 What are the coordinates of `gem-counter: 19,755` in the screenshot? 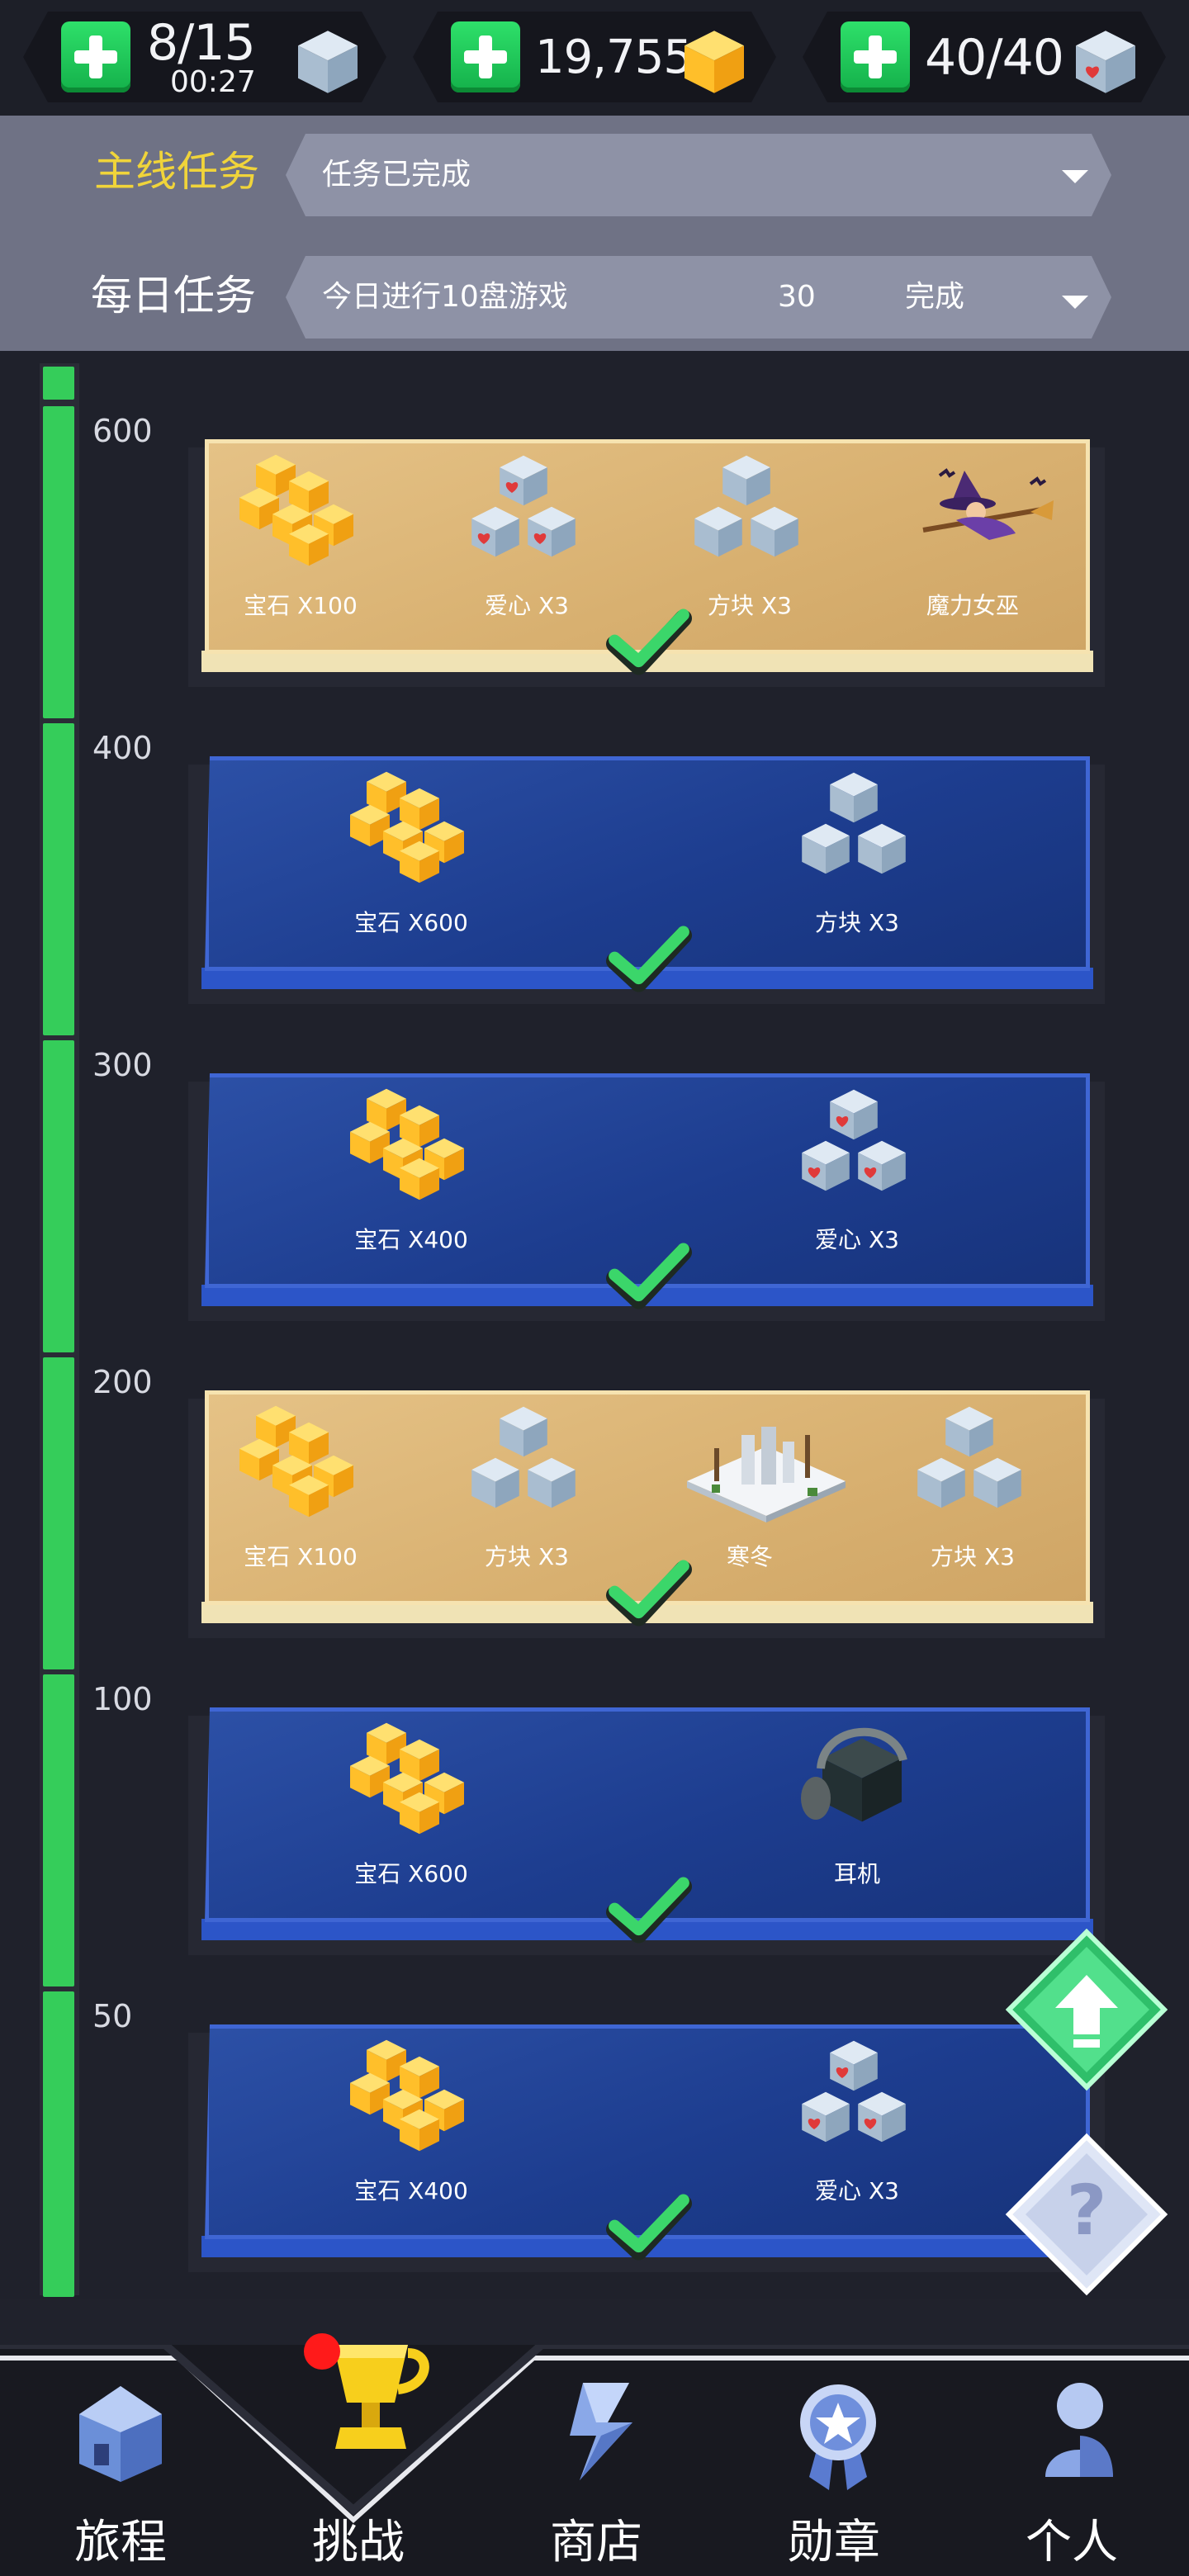 It's located at (594, 57).